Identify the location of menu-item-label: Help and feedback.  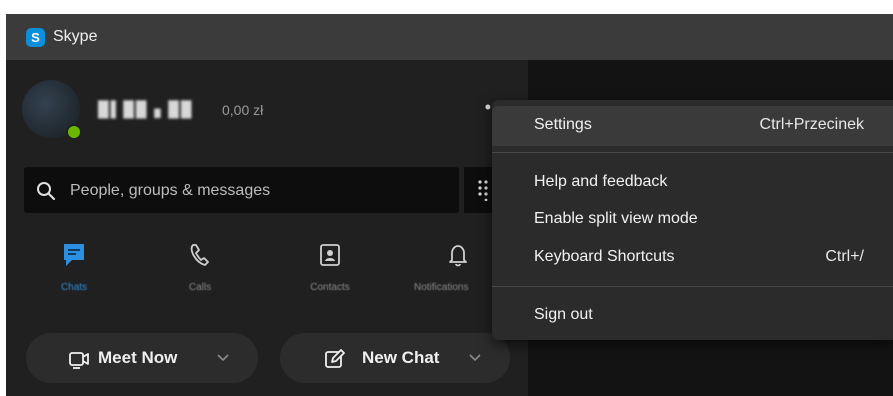
(601, 181).